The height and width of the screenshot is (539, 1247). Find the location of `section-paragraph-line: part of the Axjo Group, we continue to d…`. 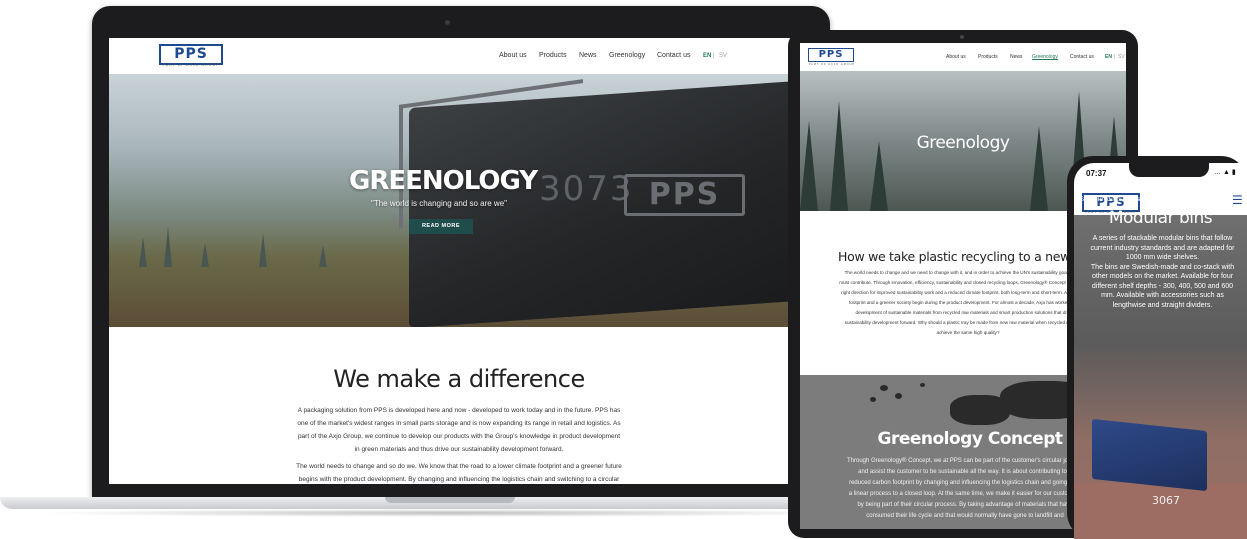

section-paragraph-line: part of the Axjo Group, we continue to d… is located at coordinates (459, 436).